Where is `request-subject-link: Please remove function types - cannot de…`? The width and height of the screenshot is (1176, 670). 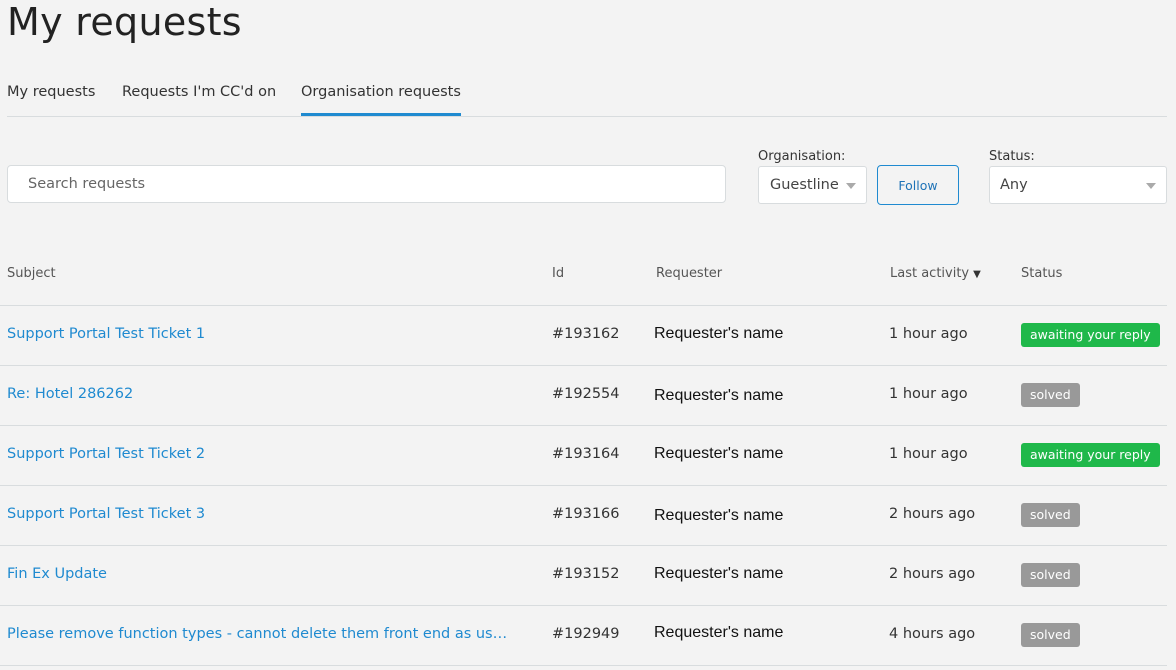 request-subject-link: Please remove function types - cannot de… is located at coordinates (259, 634).